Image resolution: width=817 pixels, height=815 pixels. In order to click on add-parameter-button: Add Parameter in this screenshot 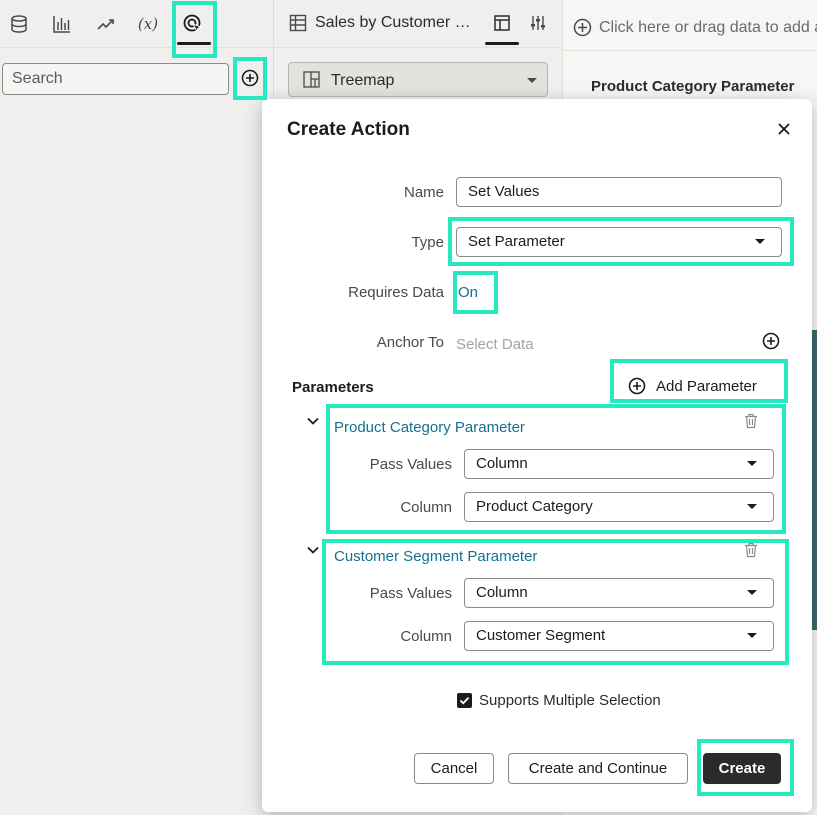, I will do `click(692, 386)`.